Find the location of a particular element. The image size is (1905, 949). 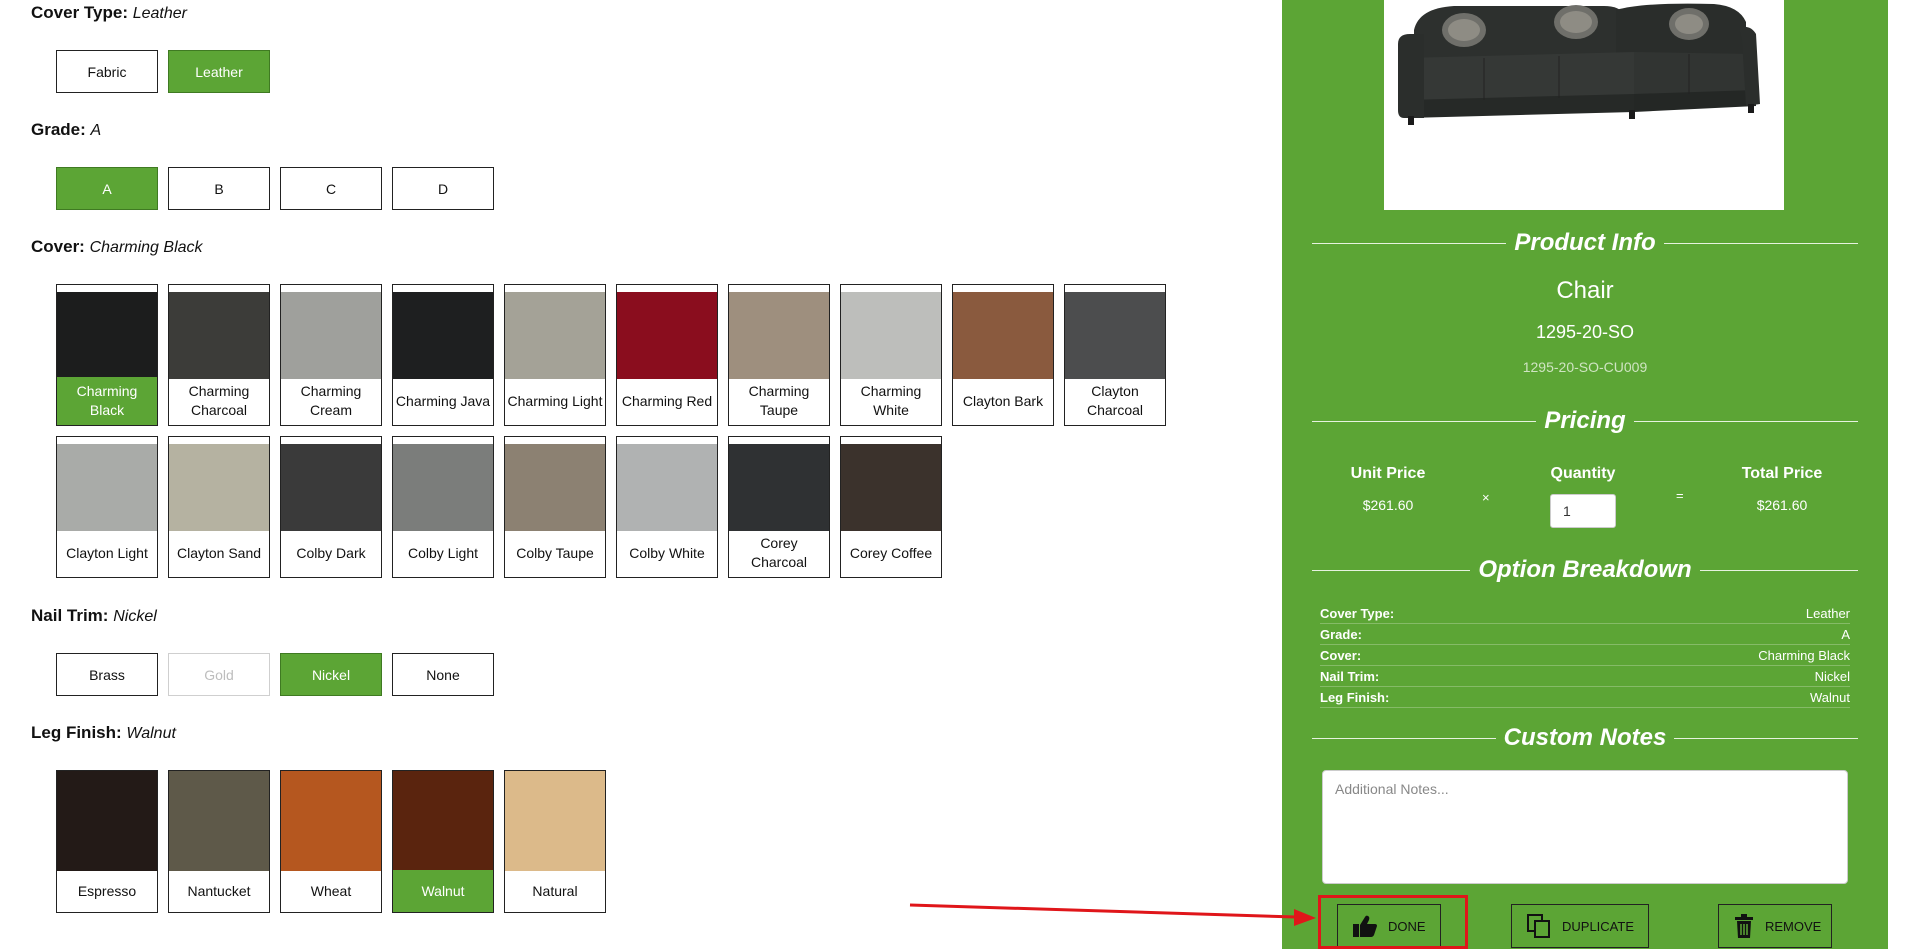

cover-swatch: Clayton Sand is located at coordinates (219, 507).